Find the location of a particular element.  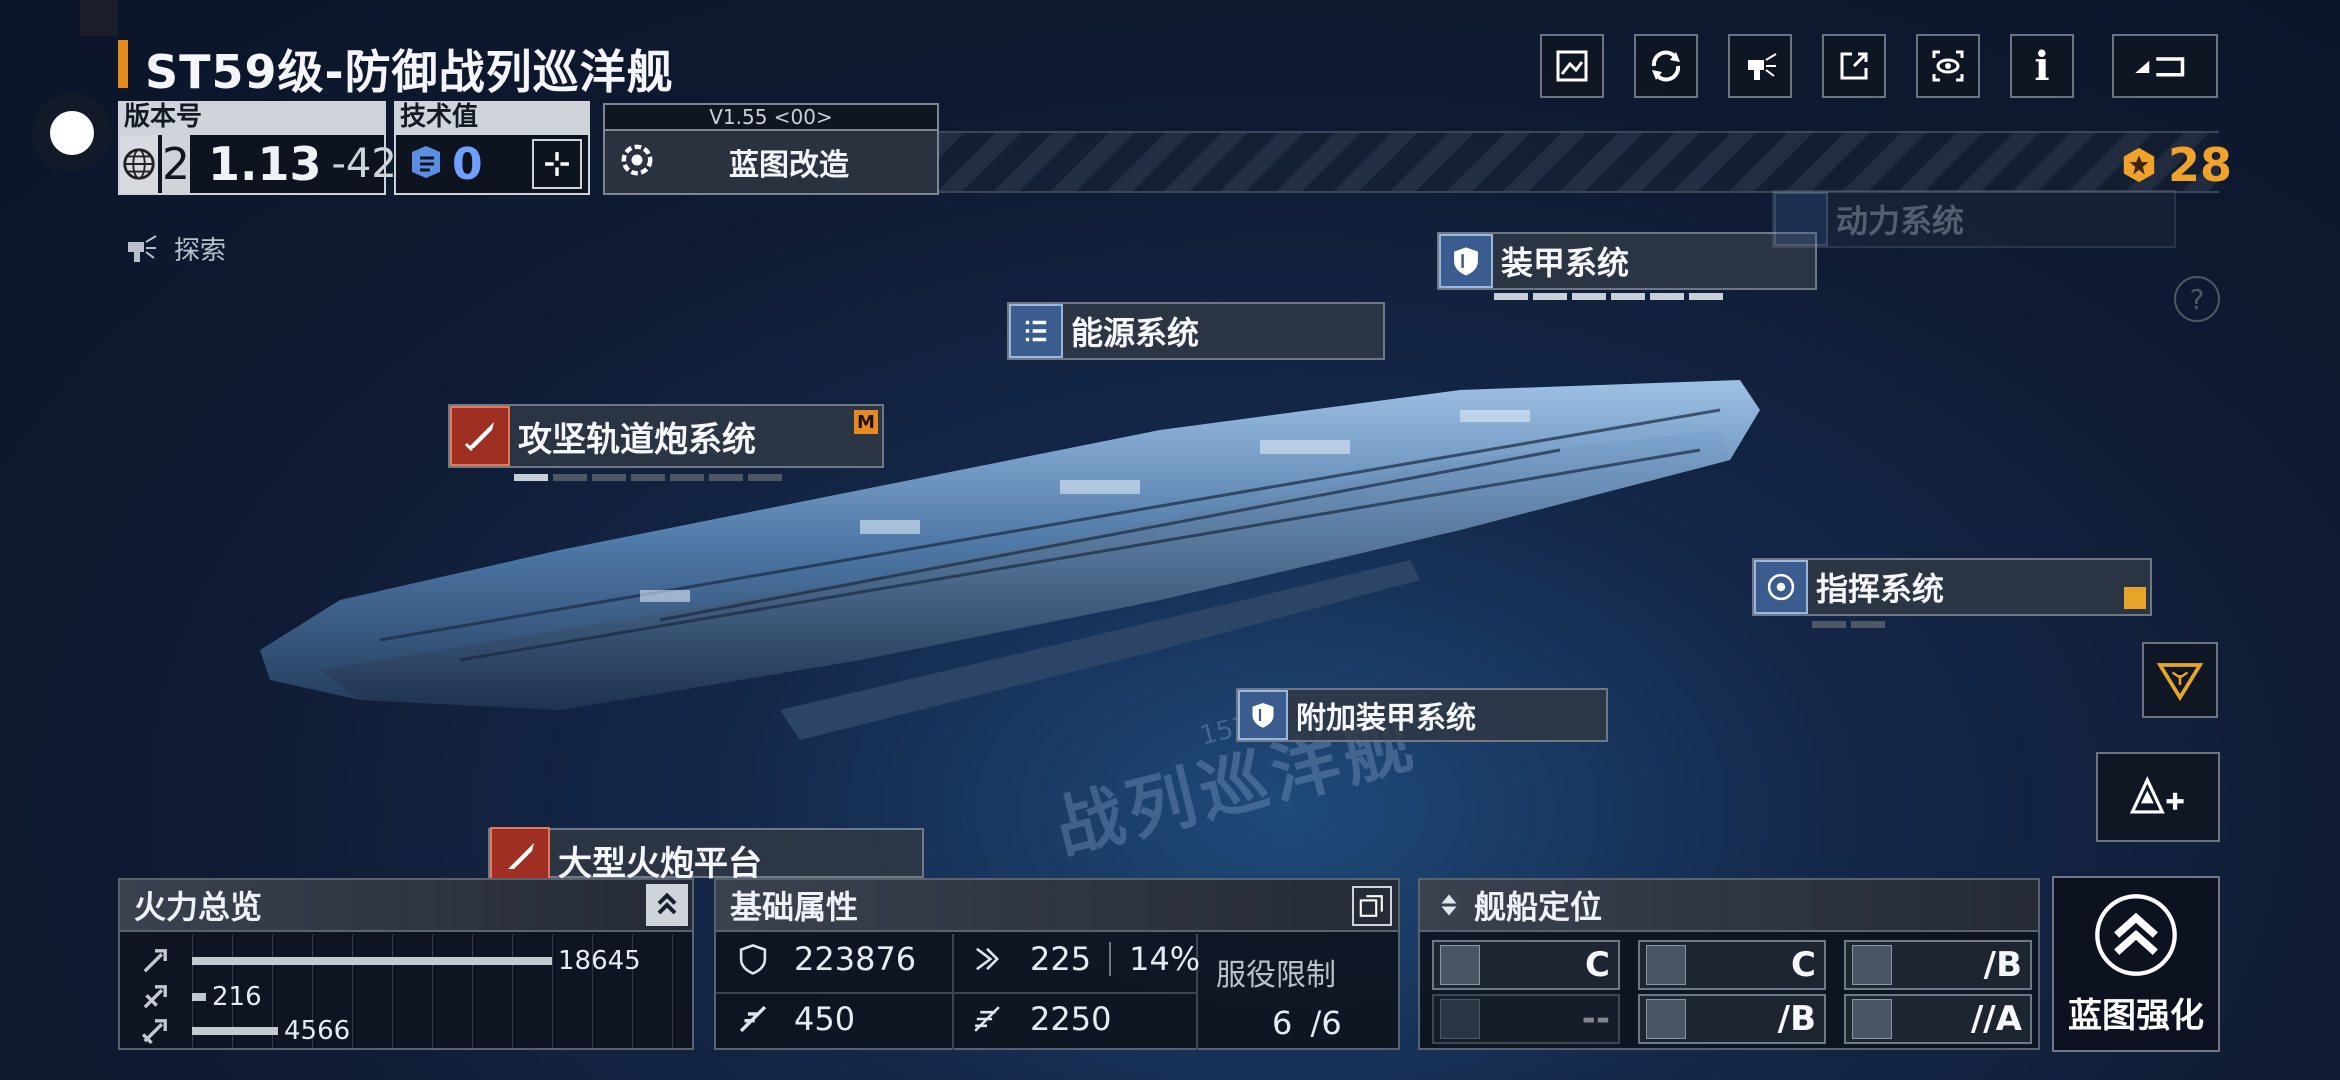

system-armor: 装甲系统 is located at coordinates (1627, 261).